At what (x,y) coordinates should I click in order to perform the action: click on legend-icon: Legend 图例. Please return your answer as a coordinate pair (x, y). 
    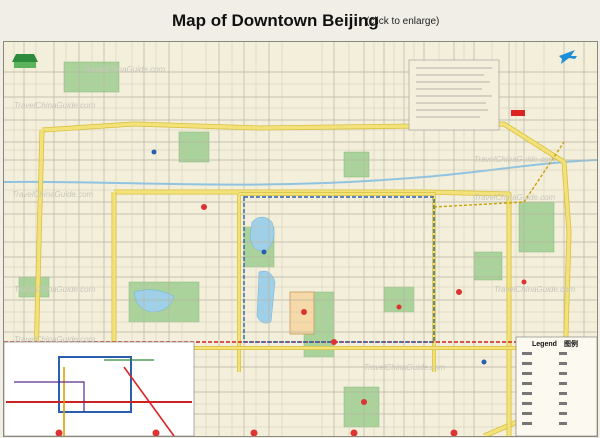
    Looking at the image, I should click on (556, 386).